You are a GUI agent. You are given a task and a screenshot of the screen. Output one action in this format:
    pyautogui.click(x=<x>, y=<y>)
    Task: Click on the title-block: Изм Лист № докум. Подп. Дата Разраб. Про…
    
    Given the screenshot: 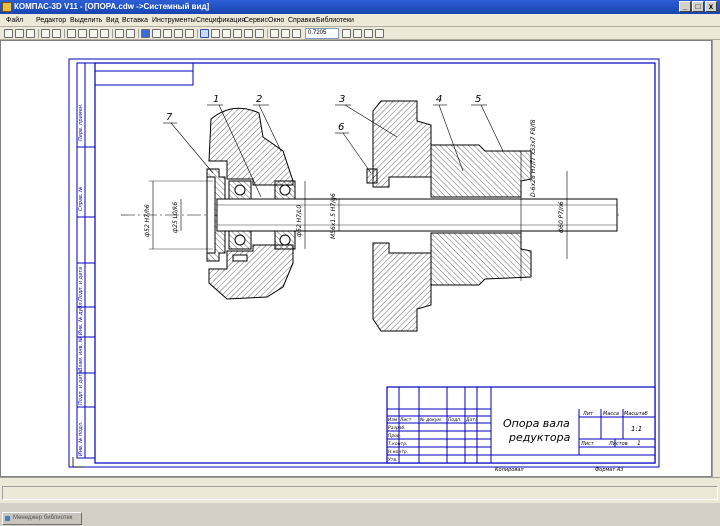 What is the action you would take?
    pyautogui.click(x=521, y=425)
    